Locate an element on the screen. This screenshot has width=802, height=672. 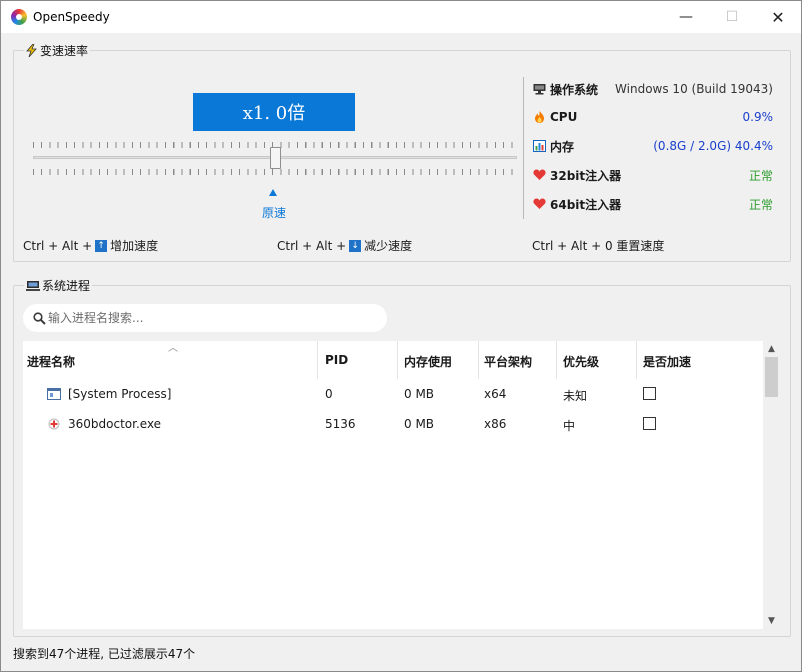
speed-group-label: 变速速率 is located at coordinates (64, 51).